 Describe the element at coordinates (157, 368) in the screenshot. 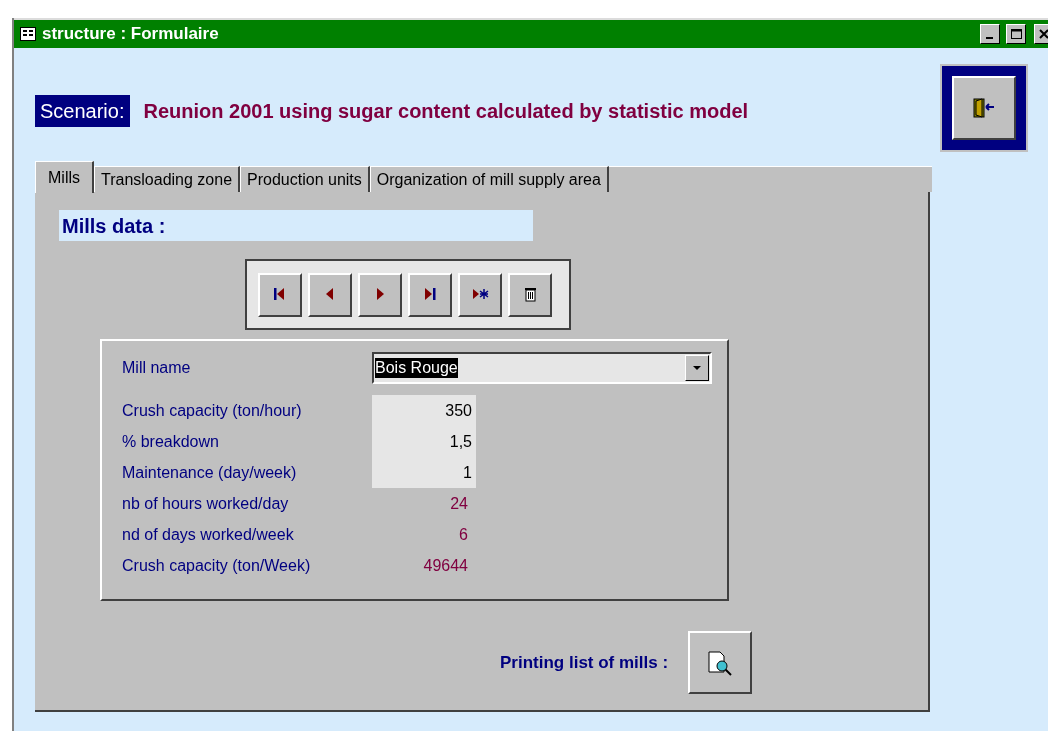

I see `field-label: Mill name` at that location.